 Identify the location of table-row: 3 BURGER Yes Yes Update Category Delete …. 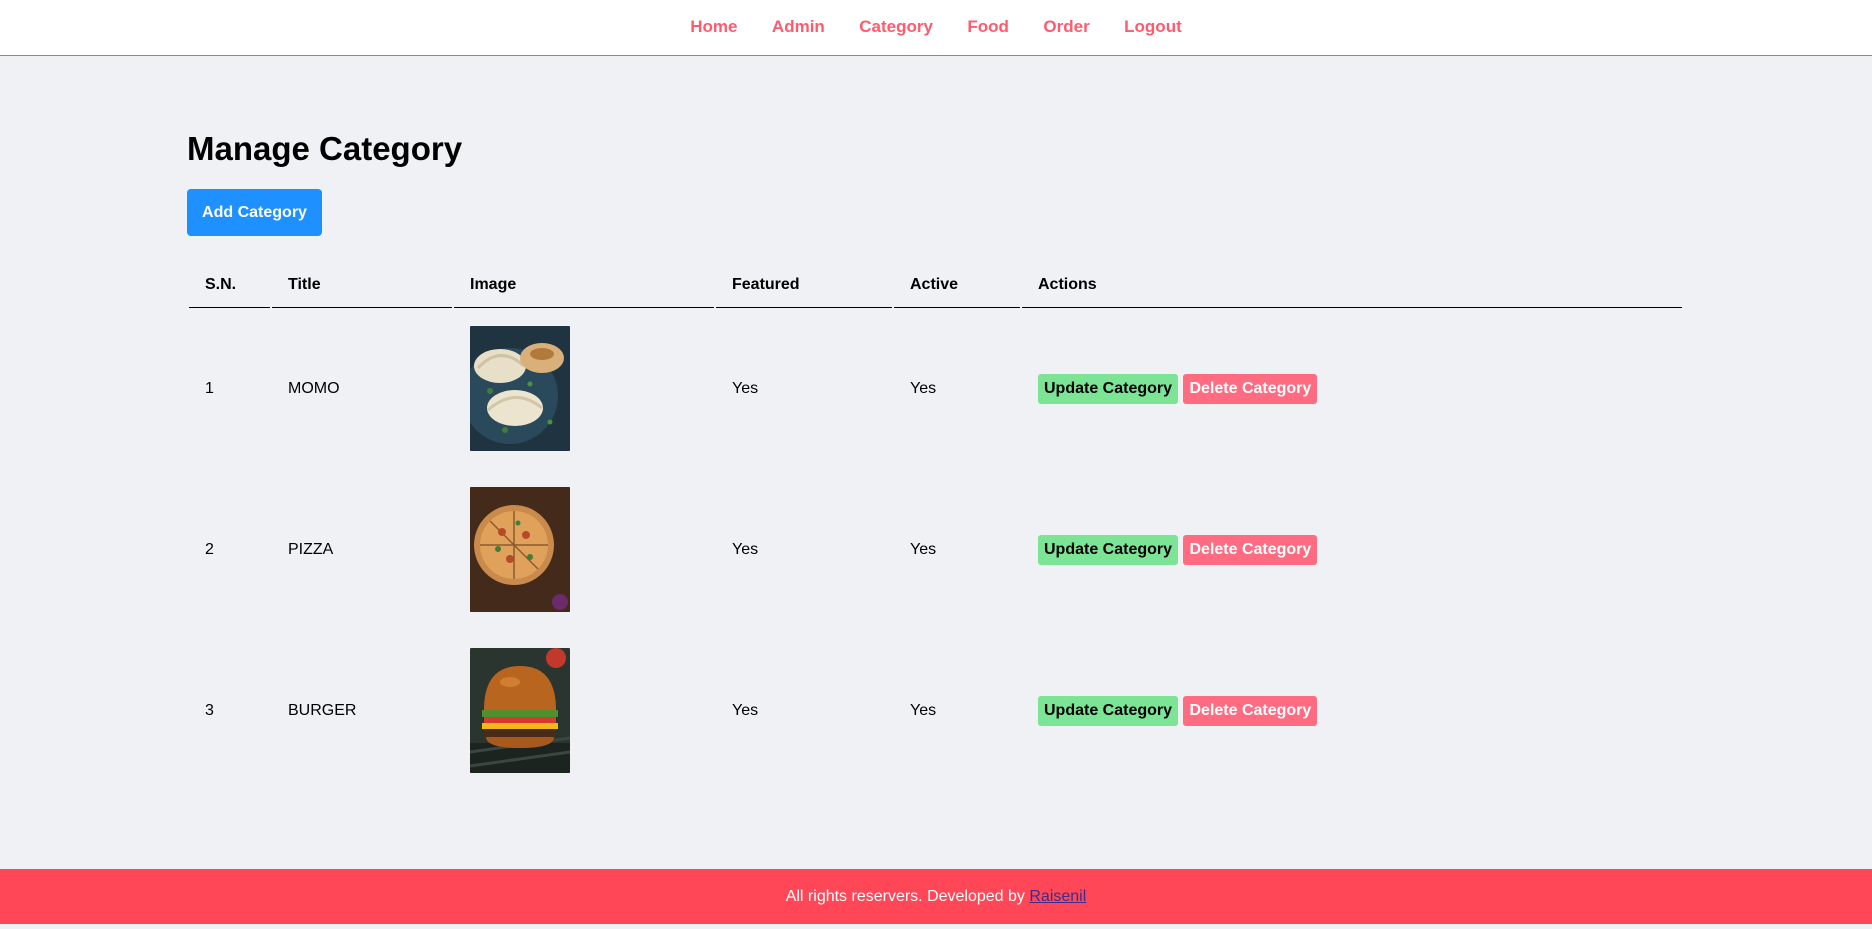
(935, 710).